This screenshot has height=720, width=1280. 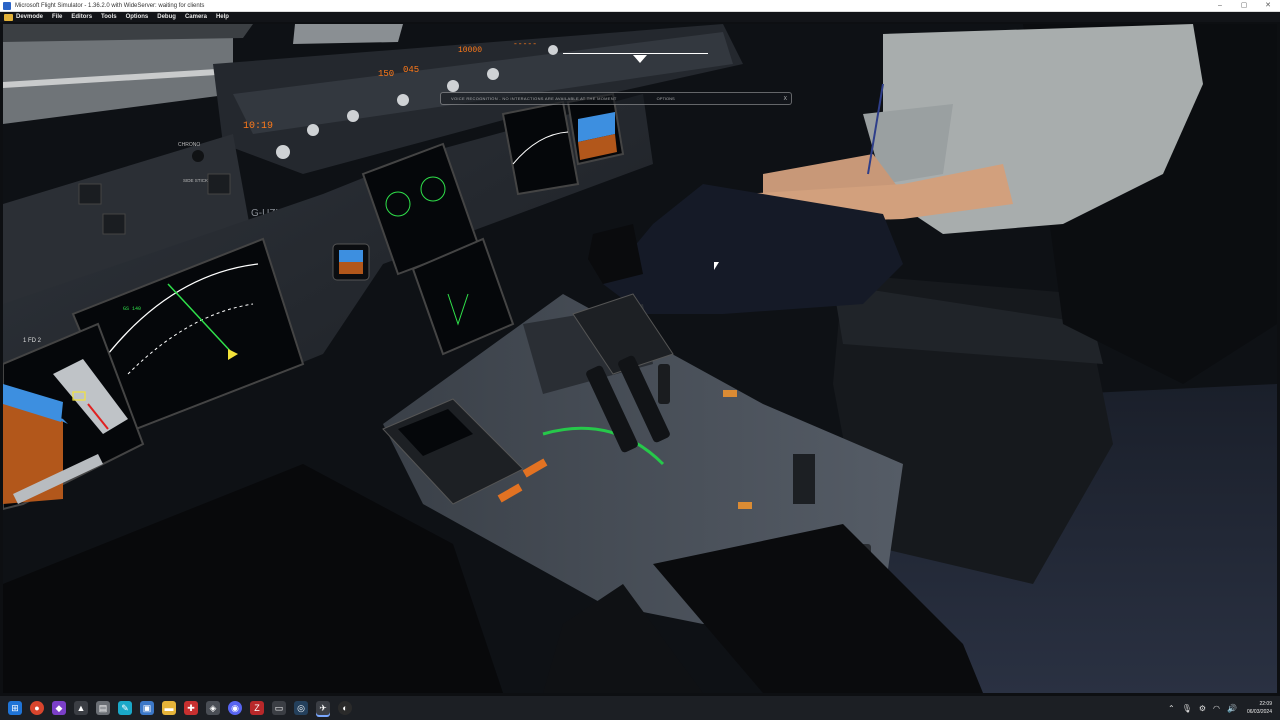 I want to click on fcu-vs-display: -----, so click(x=525, y=44).